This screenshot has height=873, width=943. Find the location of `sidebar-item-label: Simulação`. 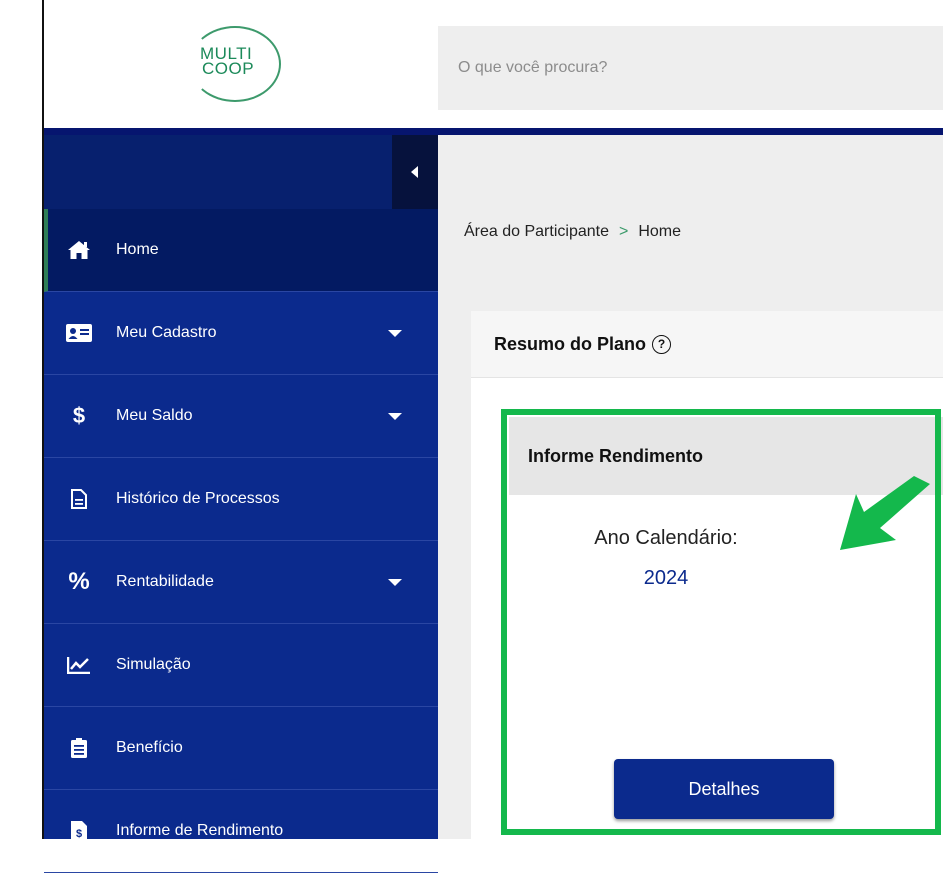

sidebar-item-label: Simulação is located at coordinates (153, 664).